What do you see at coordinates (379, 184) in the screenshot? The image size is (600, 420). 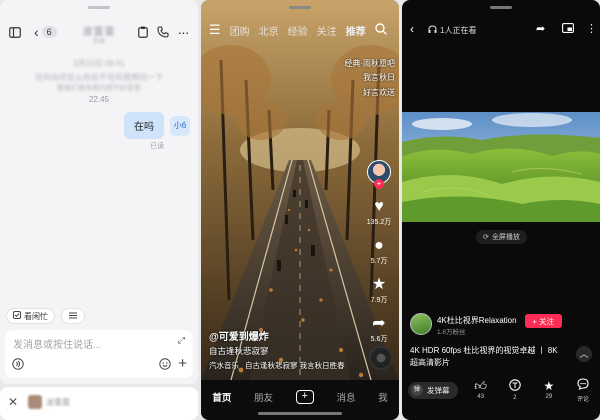 I see `follow-plus-icon: +` at bounding box center [379, 184].